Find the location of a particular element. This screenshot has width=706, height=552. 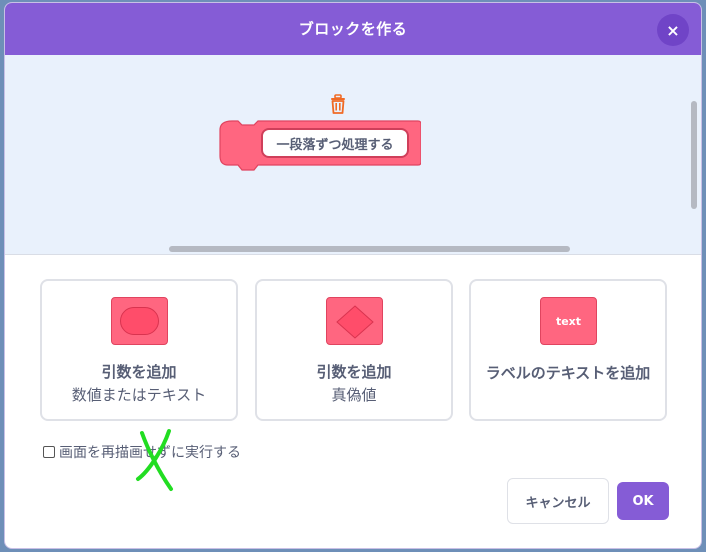

cancel-button: キャンセル is located at coordinates (558, 501).